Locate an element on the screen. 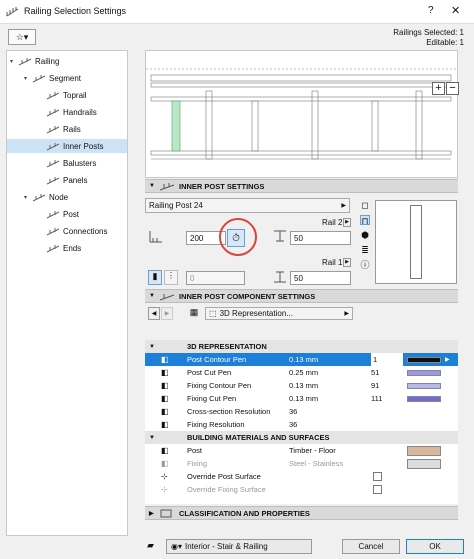  property-value: 0.13 mm is located at coordinates (304, 398).